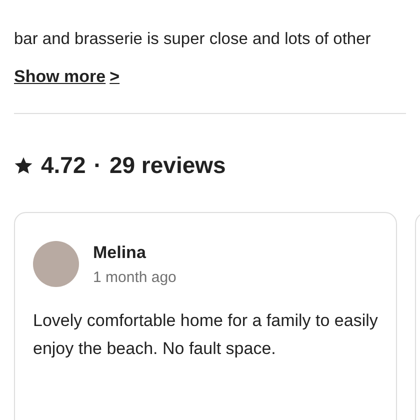 The height and width of the screenshot is (420, 420). Describe the element at coordinates (120, 252) in the screenshot. I see `reviewer-name: Melina` at that location.